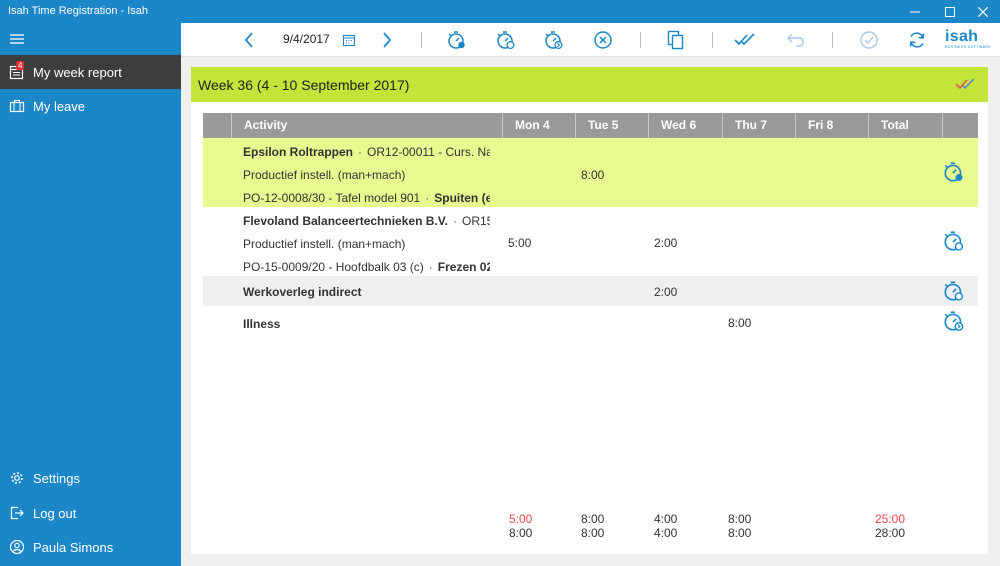 The height and width of the screenshot is (566, 1000). I want to click on cancel-circle-icon, so click(603, 40).